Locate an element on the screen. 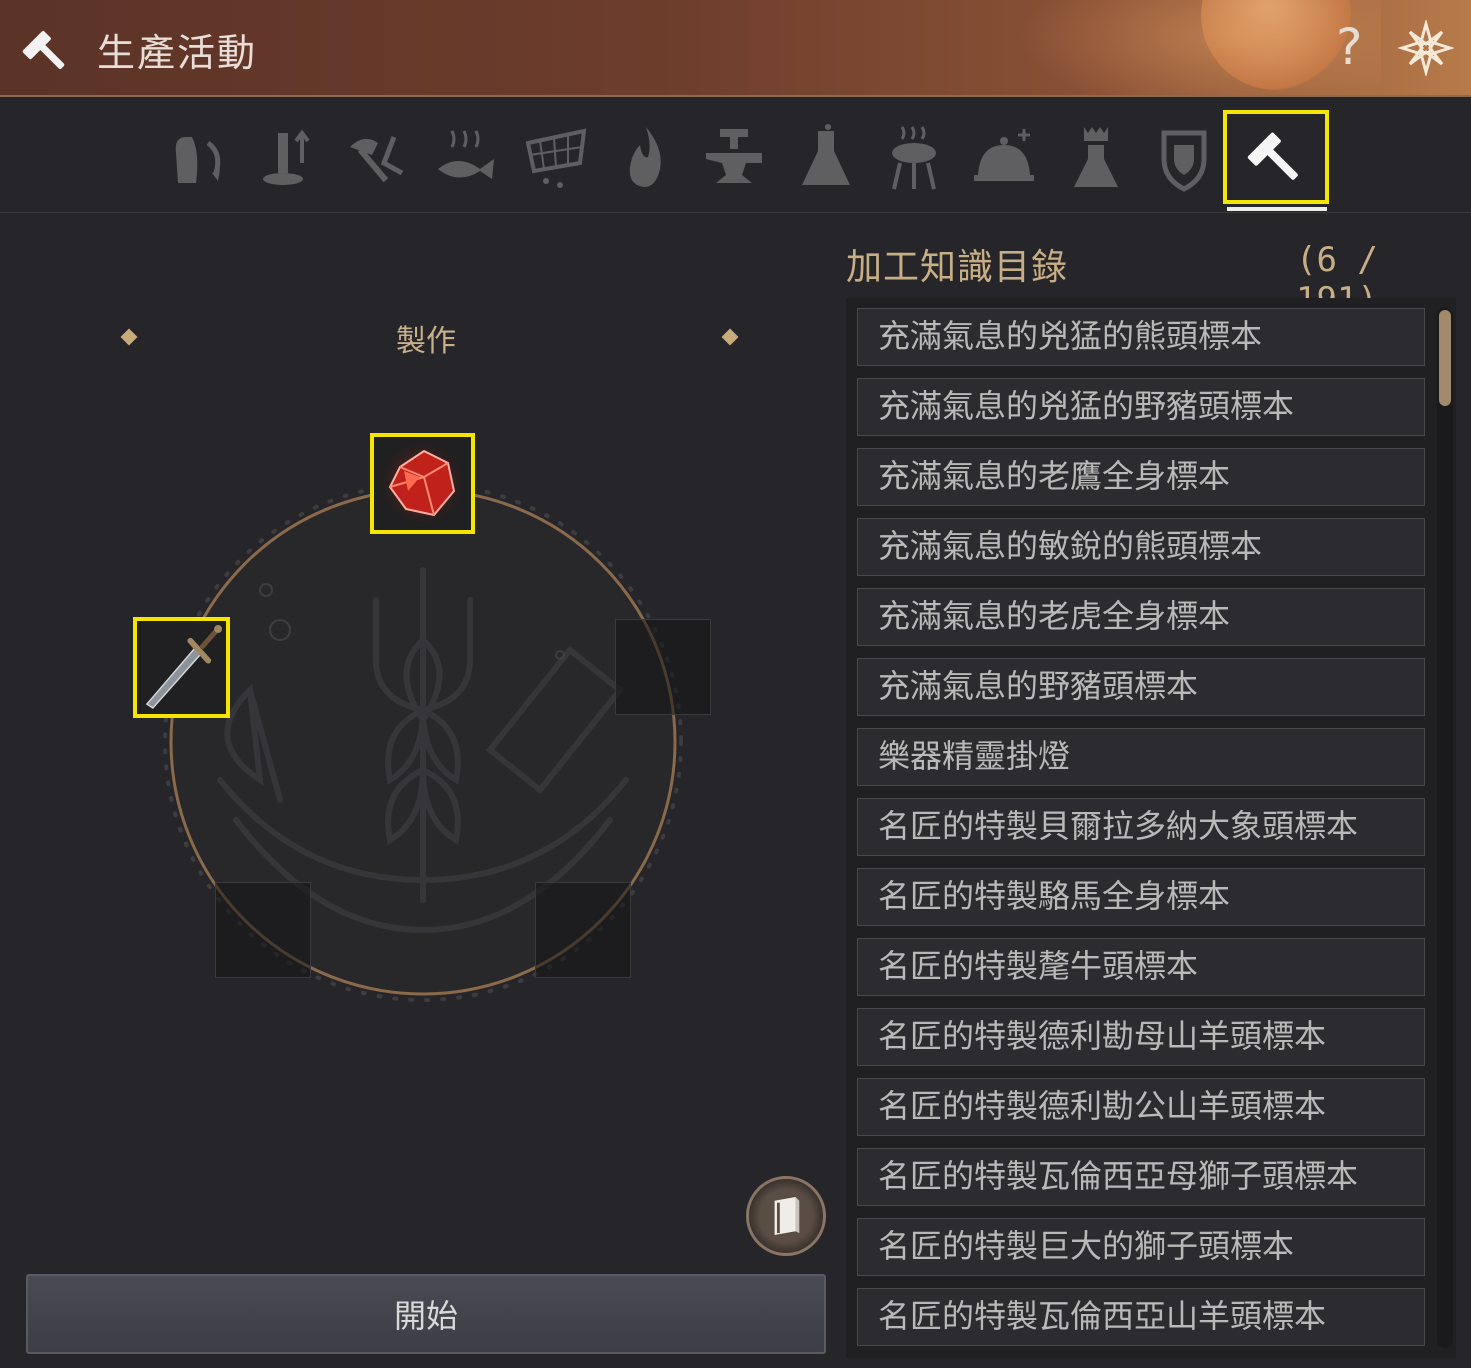 Image resolution: width=1471 pixels, height=1368 pixels. tab-fishing is located at coordinates (466, 158).